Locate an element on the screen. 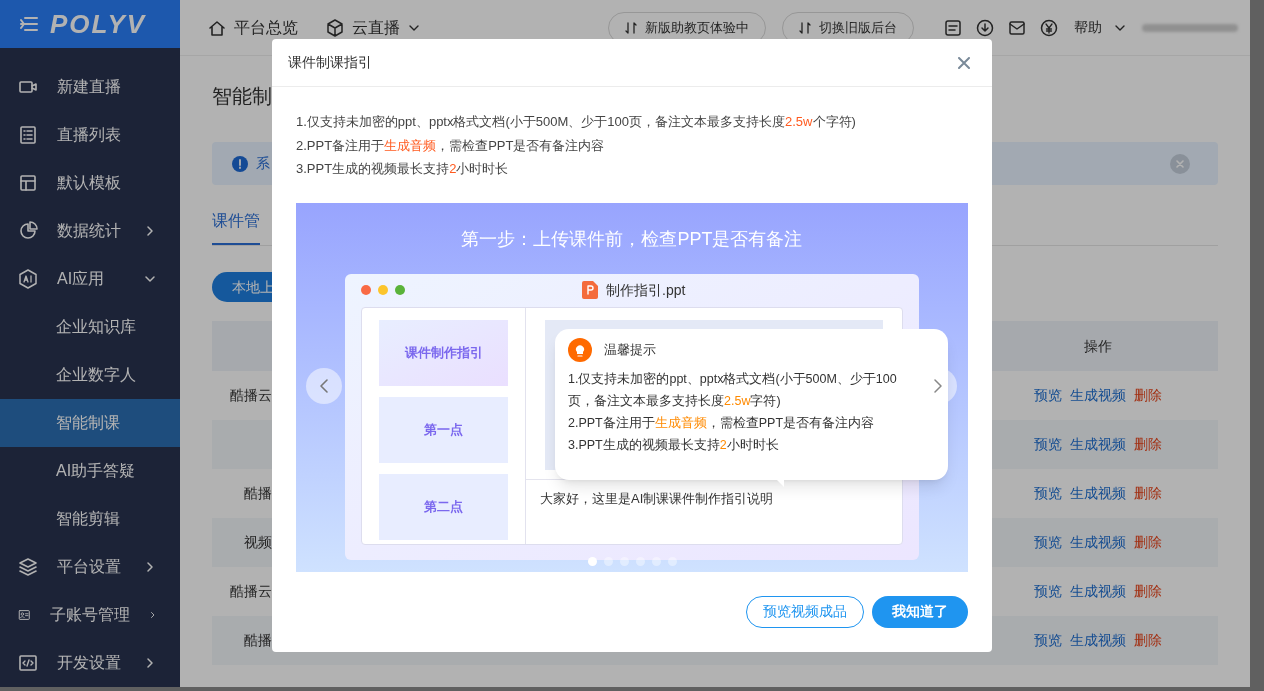  sidebar-item: 新建直播 is located at coordinates (90, 87).